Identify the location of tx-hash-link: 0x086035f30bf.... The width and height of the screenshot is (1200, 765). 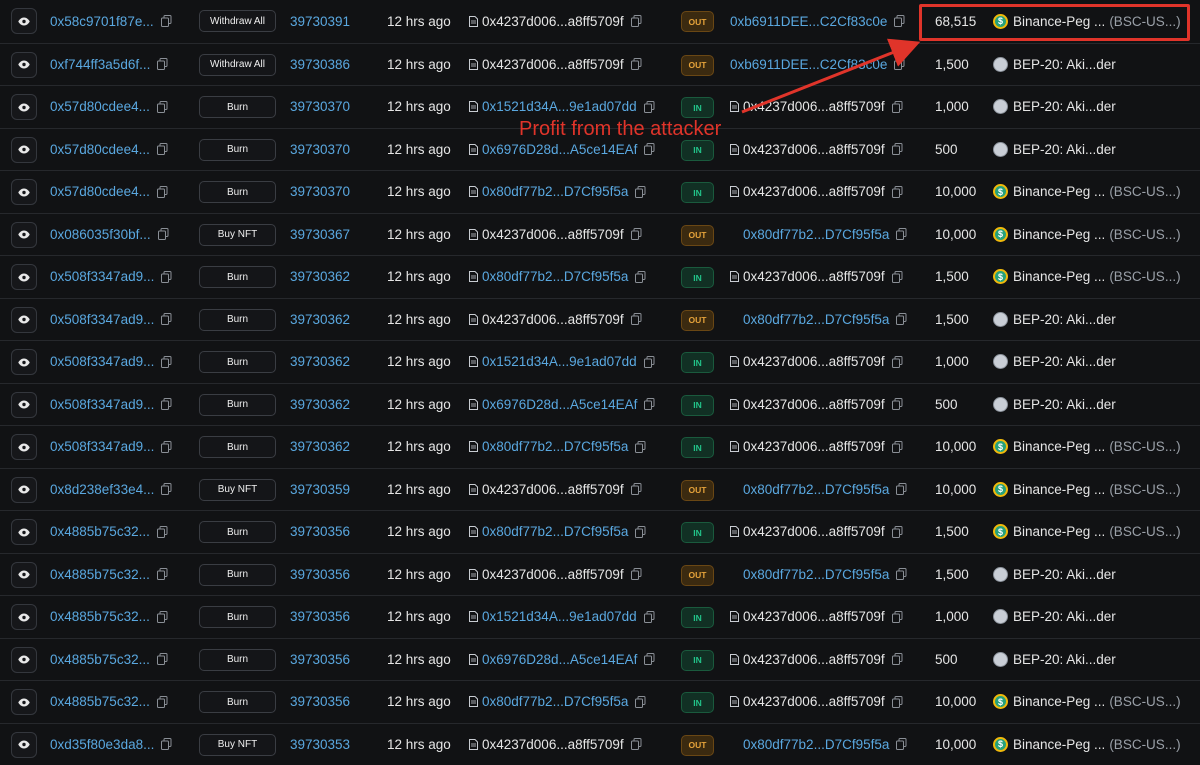
(100, 234).